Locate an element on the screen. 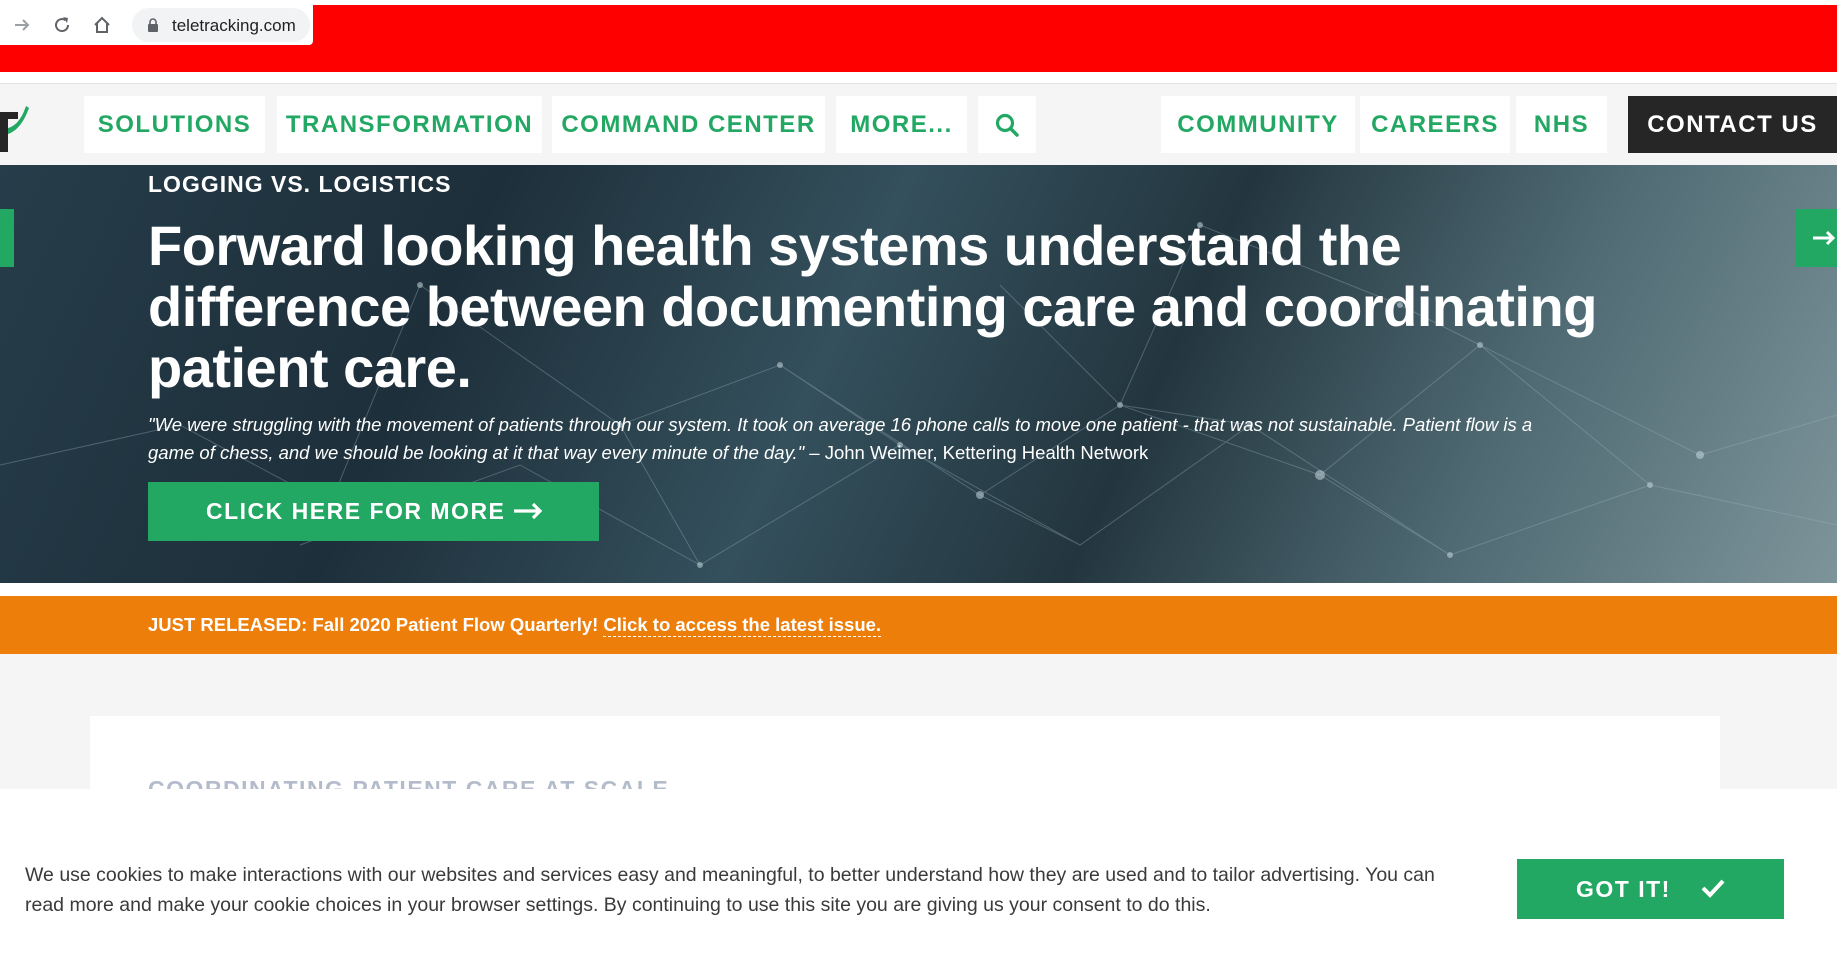 The height and width of the screenshot is (963, 1837). browser-toolbar: teletracking.com is located at coordinates (156, 25).